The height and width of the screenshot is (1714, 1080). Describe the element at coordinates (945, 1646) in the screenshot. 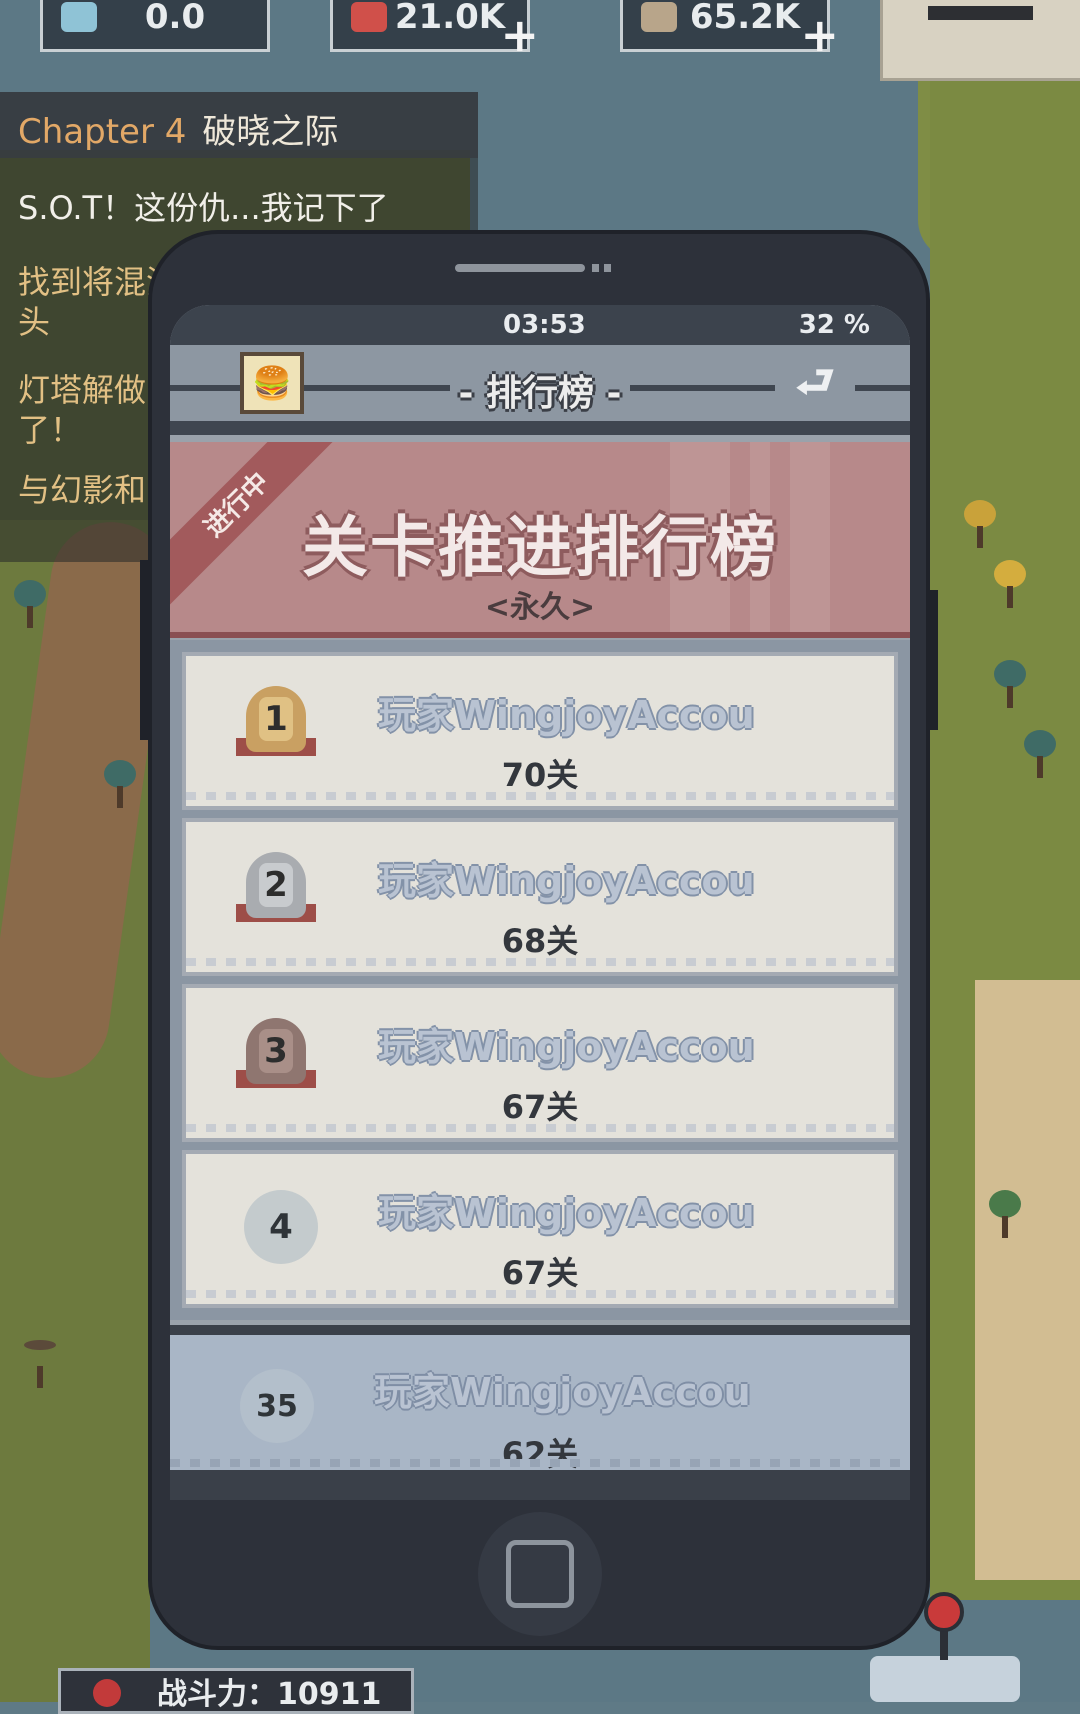

I see `joystick-button` at that location.